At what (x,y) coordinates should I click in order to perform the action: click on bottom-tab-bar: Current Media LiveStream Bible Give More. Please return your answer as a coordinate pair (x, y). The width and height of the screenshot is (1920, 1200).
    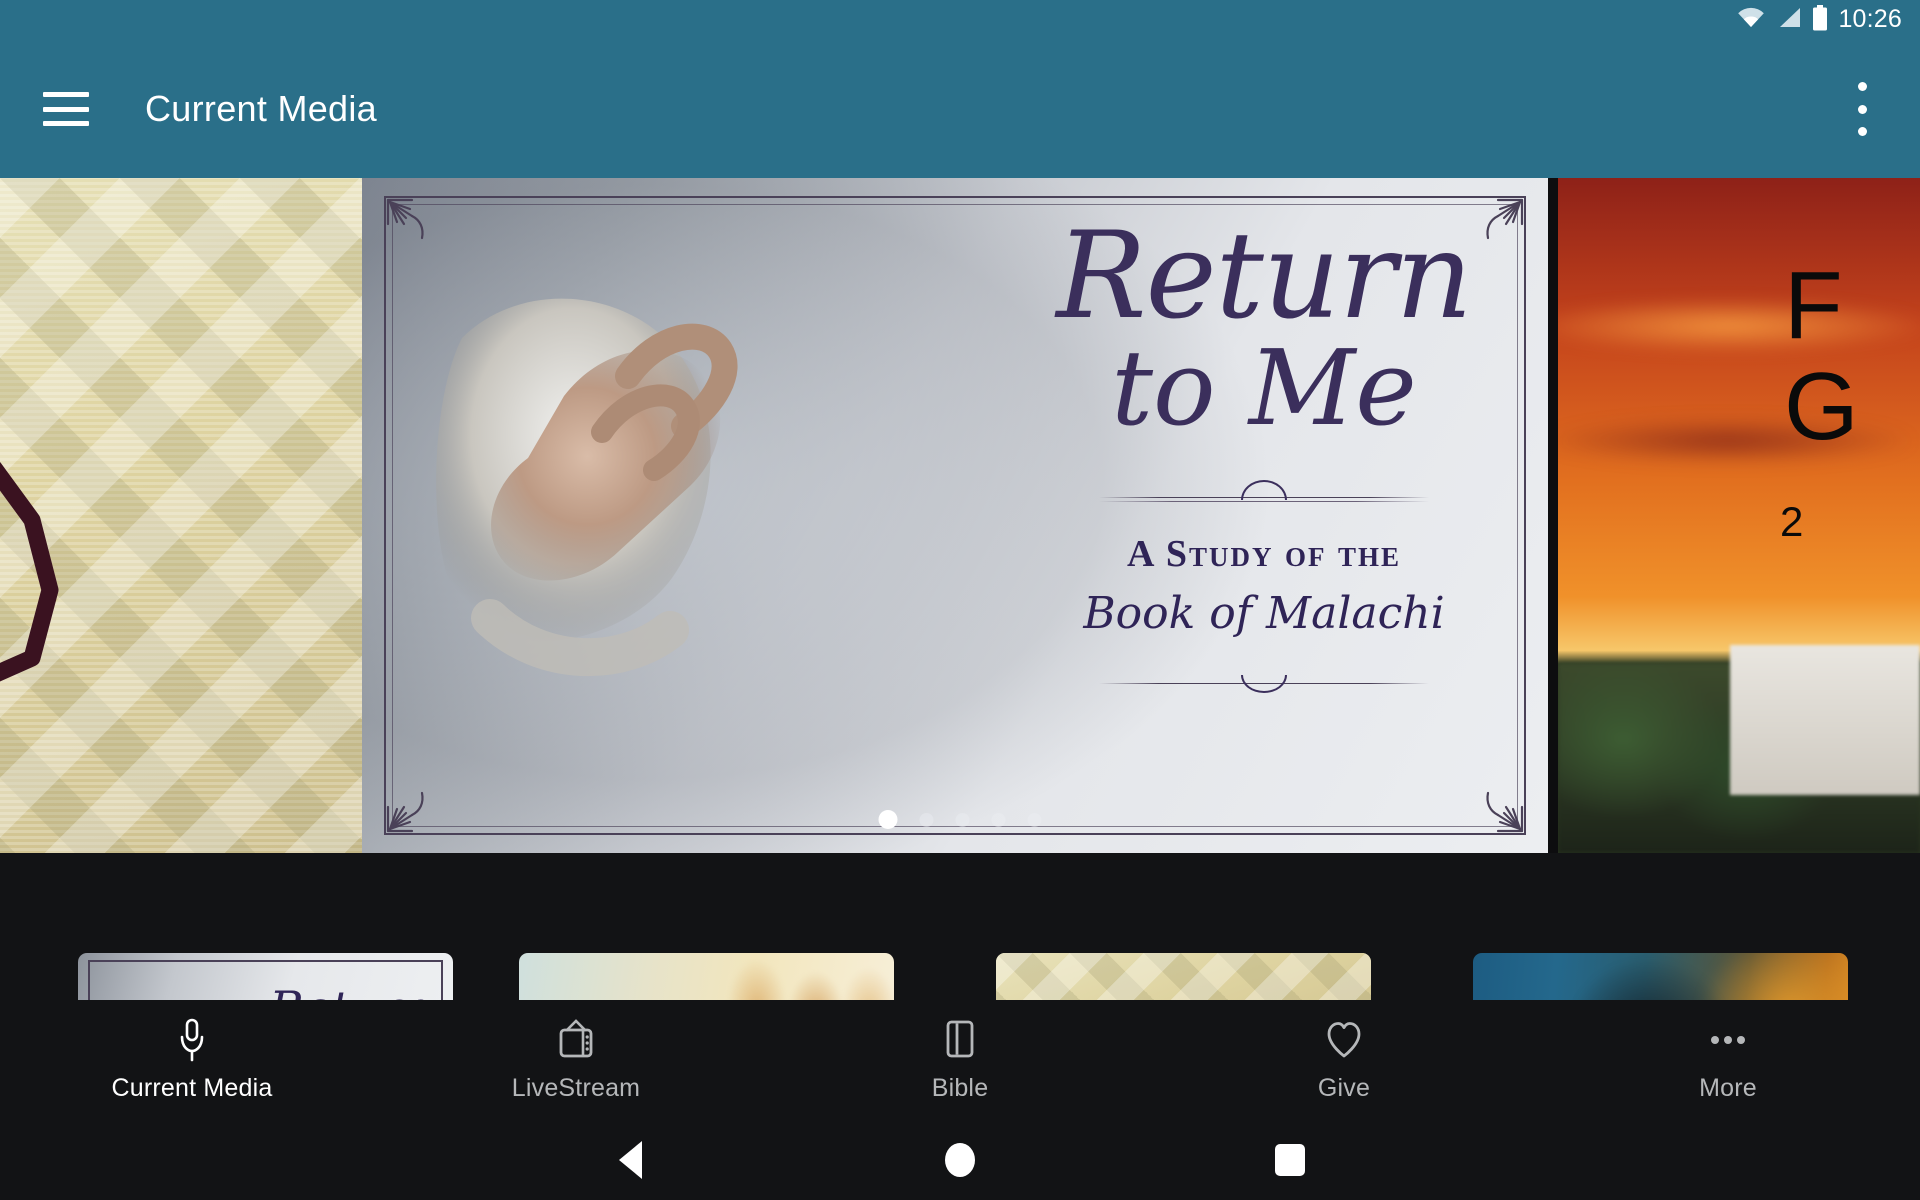
    Looking at the image, I should click on (960, 1060).